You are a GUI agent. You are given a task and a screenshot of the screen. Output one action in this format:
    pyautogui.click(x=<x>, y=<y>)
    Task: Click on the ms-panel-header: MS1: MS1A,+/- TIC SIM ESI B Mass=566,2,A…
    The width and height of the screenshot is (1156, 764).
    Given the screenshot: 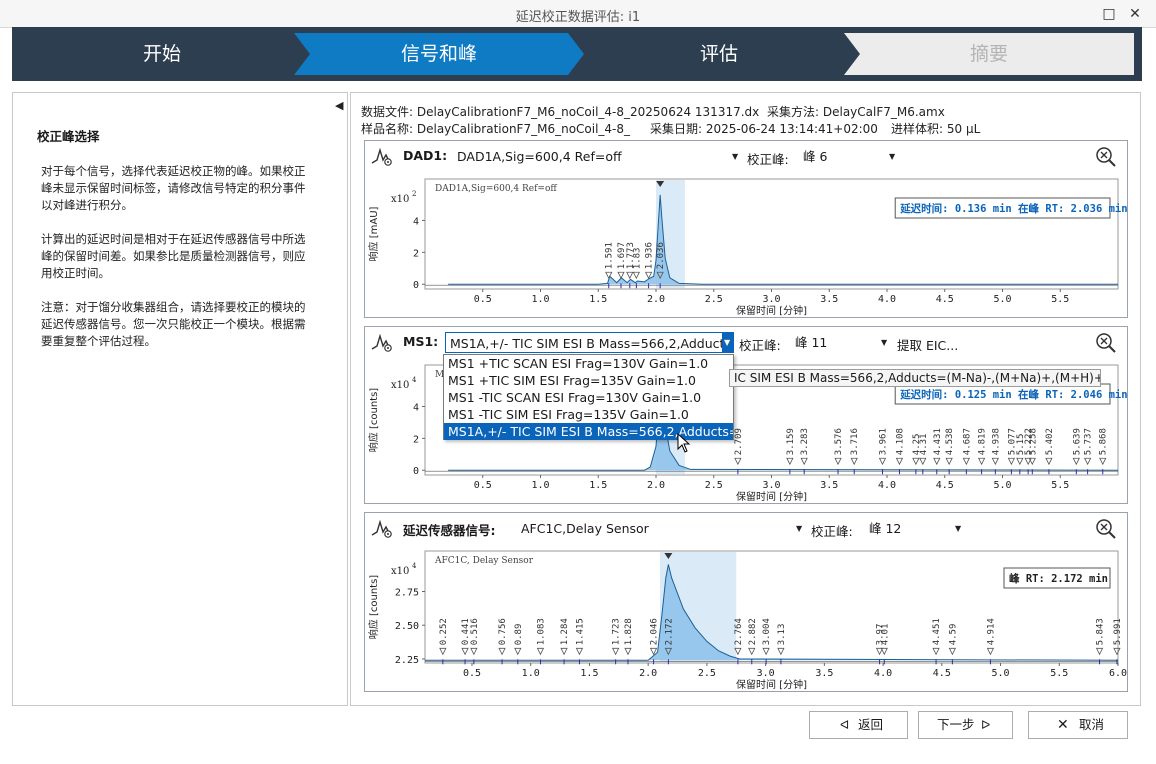 What is the action you would take?
    pyautogui.click(x=746, y=342)
    